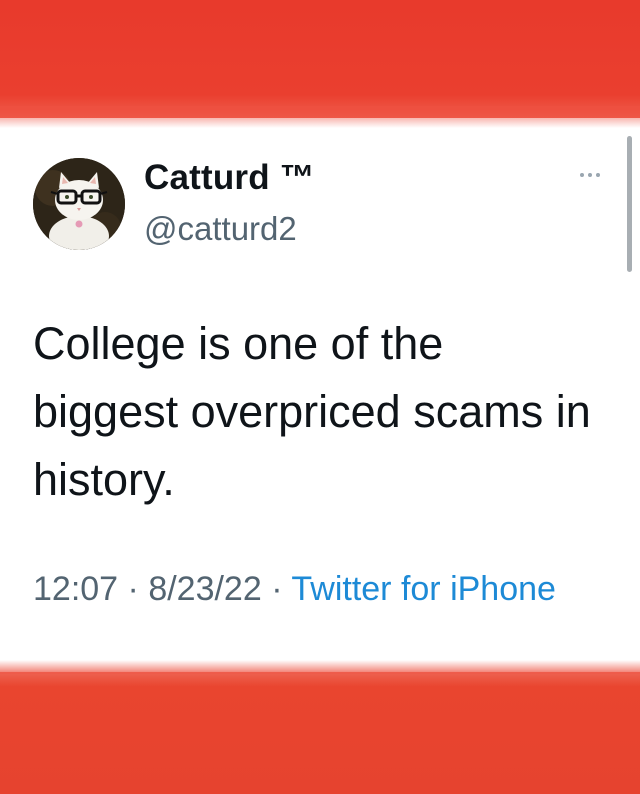  I want to click on tweet-metadata: 12:07 · 8/23/22 · Twitter for iPhone, so click(323, 589).